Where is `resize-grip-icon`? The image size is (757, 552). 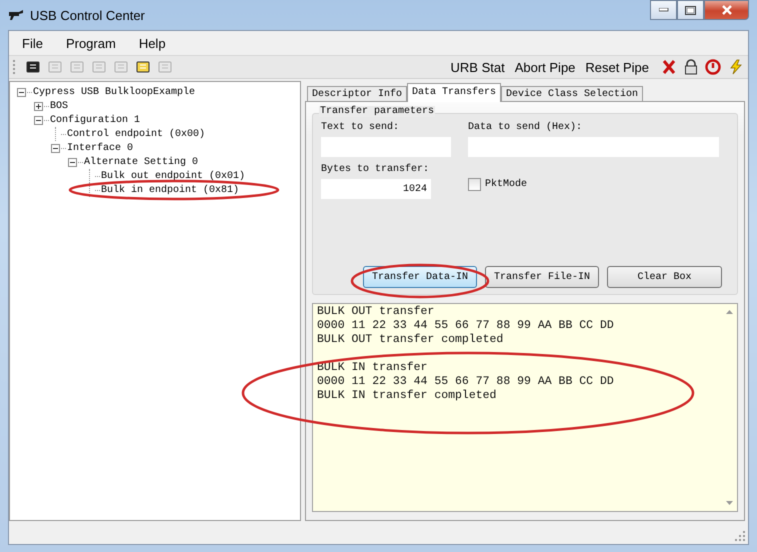 resize-grip-icon is located at coordinates (740, 536).